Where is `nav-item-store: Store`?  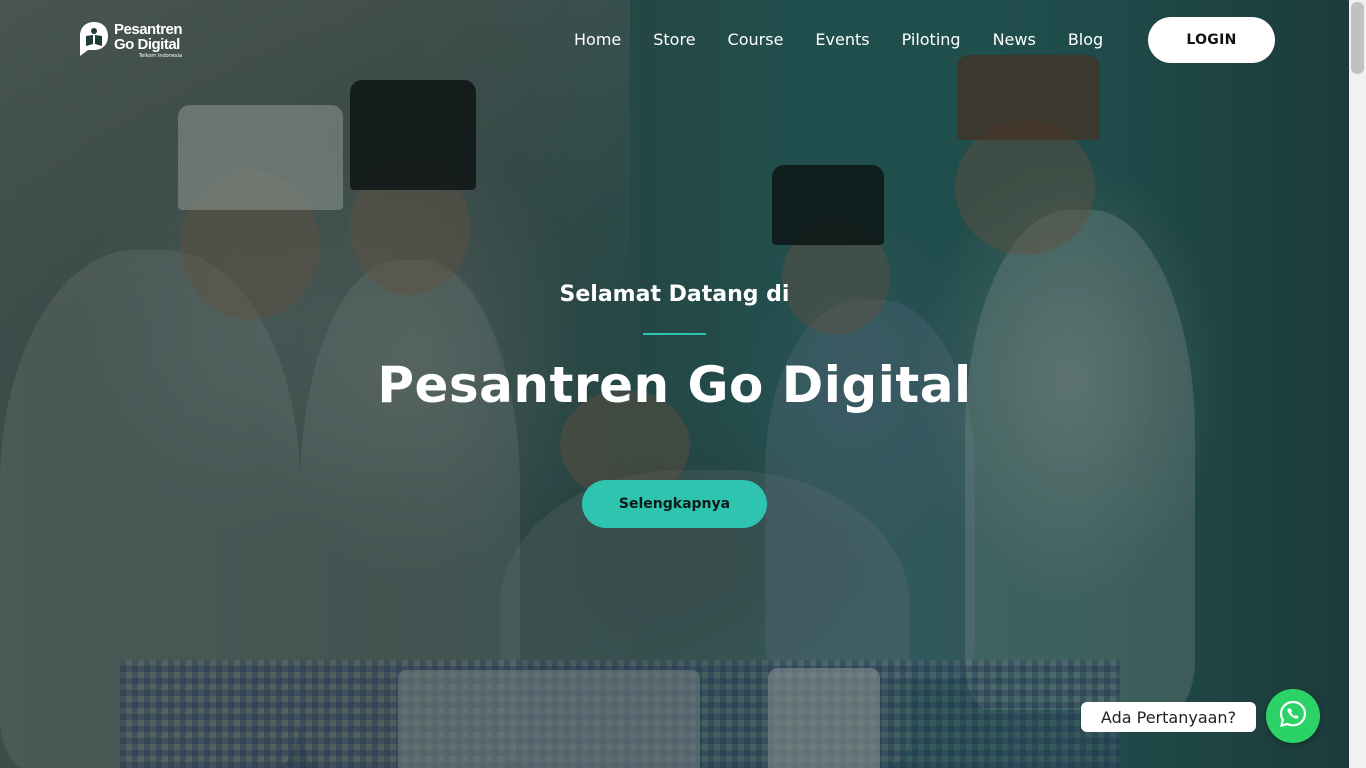
nav-item-store: Store is located at coordinates (674, 41).